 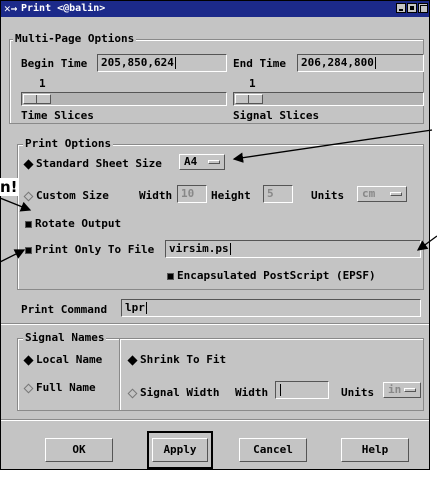 I want to click on arrow-to-print-file, so click(x=13, y=256).